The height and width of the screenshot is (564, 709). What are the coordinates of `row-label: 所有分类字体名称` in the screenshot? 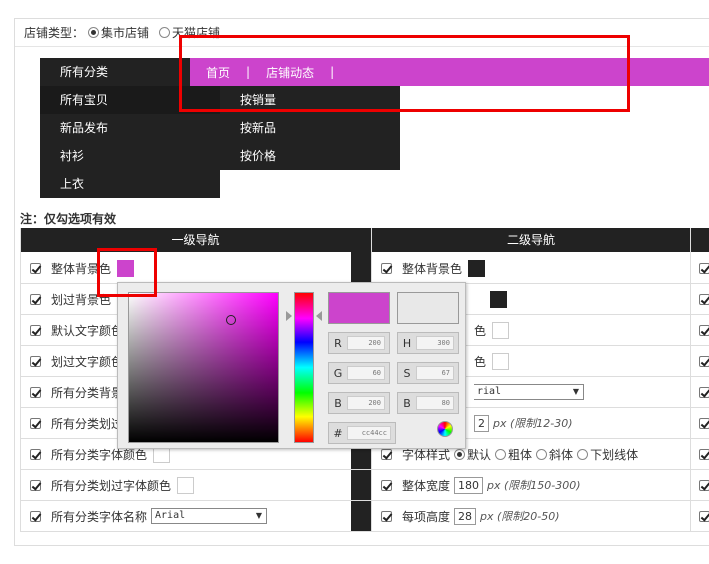 It's located at (99, 516).